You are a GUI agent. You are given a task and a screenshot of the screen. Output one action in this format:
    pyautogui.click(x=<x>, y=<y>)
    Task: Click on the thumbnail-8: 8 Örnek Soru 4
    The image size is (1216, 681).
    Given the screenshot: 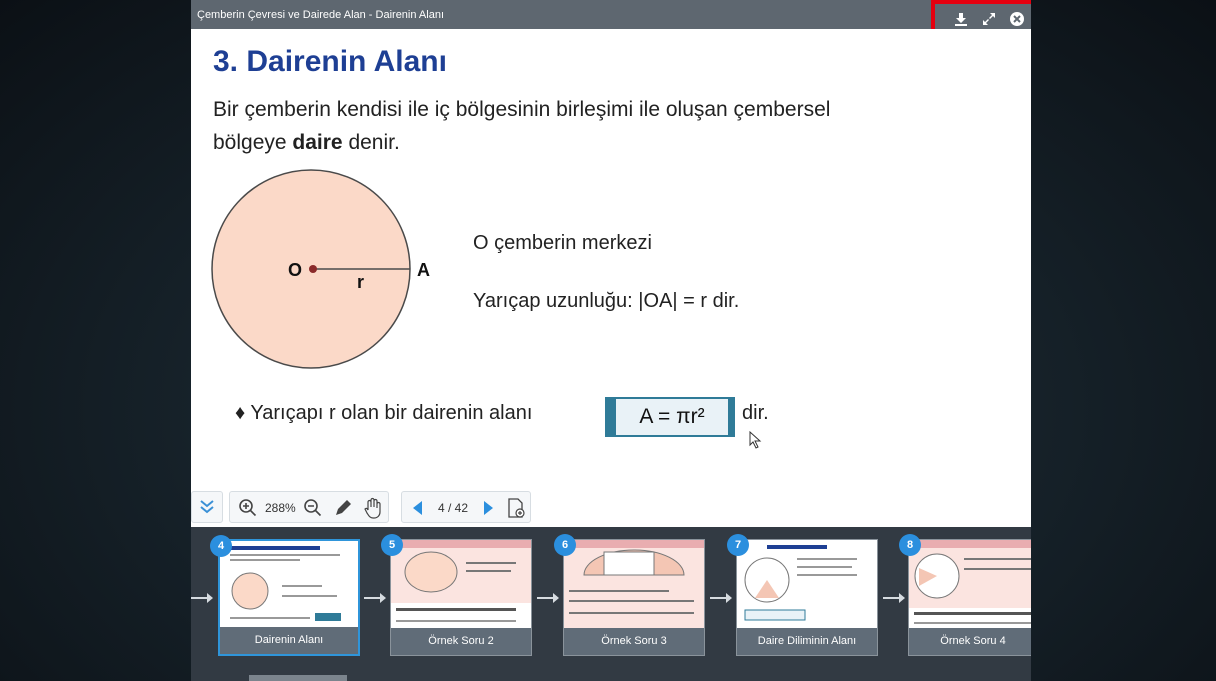 What is the action you would take?
    pyautogui.click(x=965, y=595)
    